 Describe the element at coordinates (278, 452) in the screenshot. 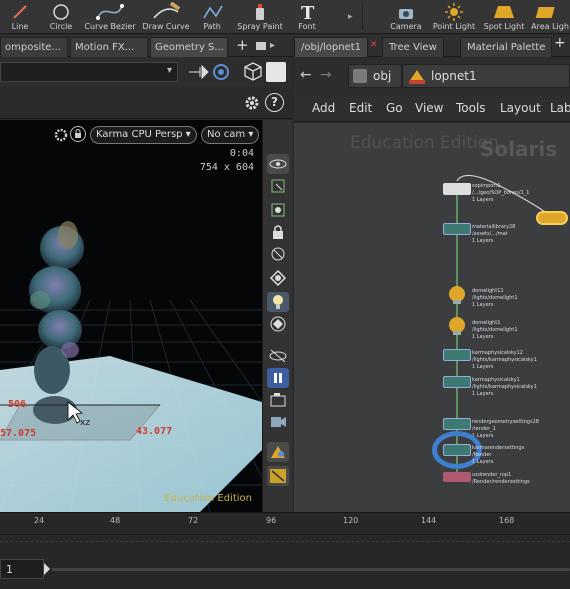

I see `texture-display-icon` at that location.